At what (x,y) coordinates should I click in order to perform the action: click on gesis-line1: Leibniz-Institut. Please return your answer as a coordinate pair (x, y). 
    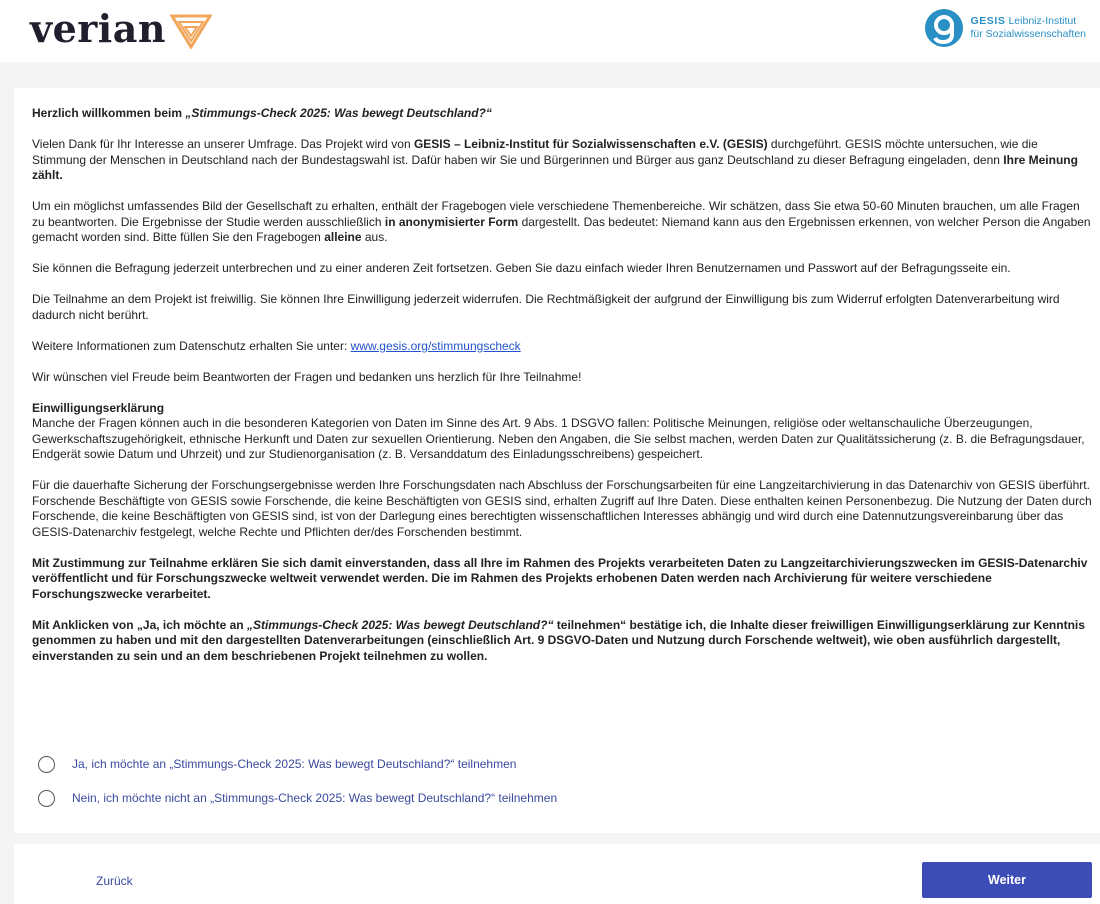
    Looking at the image, I should click on (1042, 21).